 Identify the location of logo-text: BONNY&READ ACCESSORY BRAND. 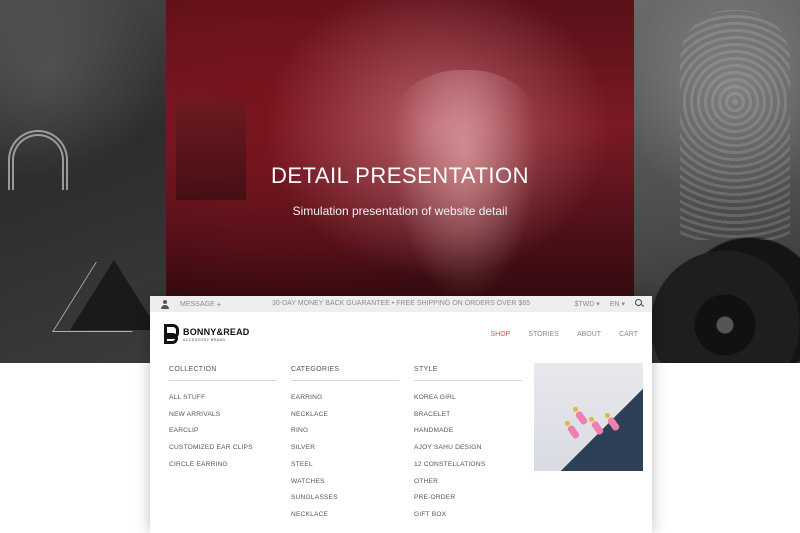
(216, 334).